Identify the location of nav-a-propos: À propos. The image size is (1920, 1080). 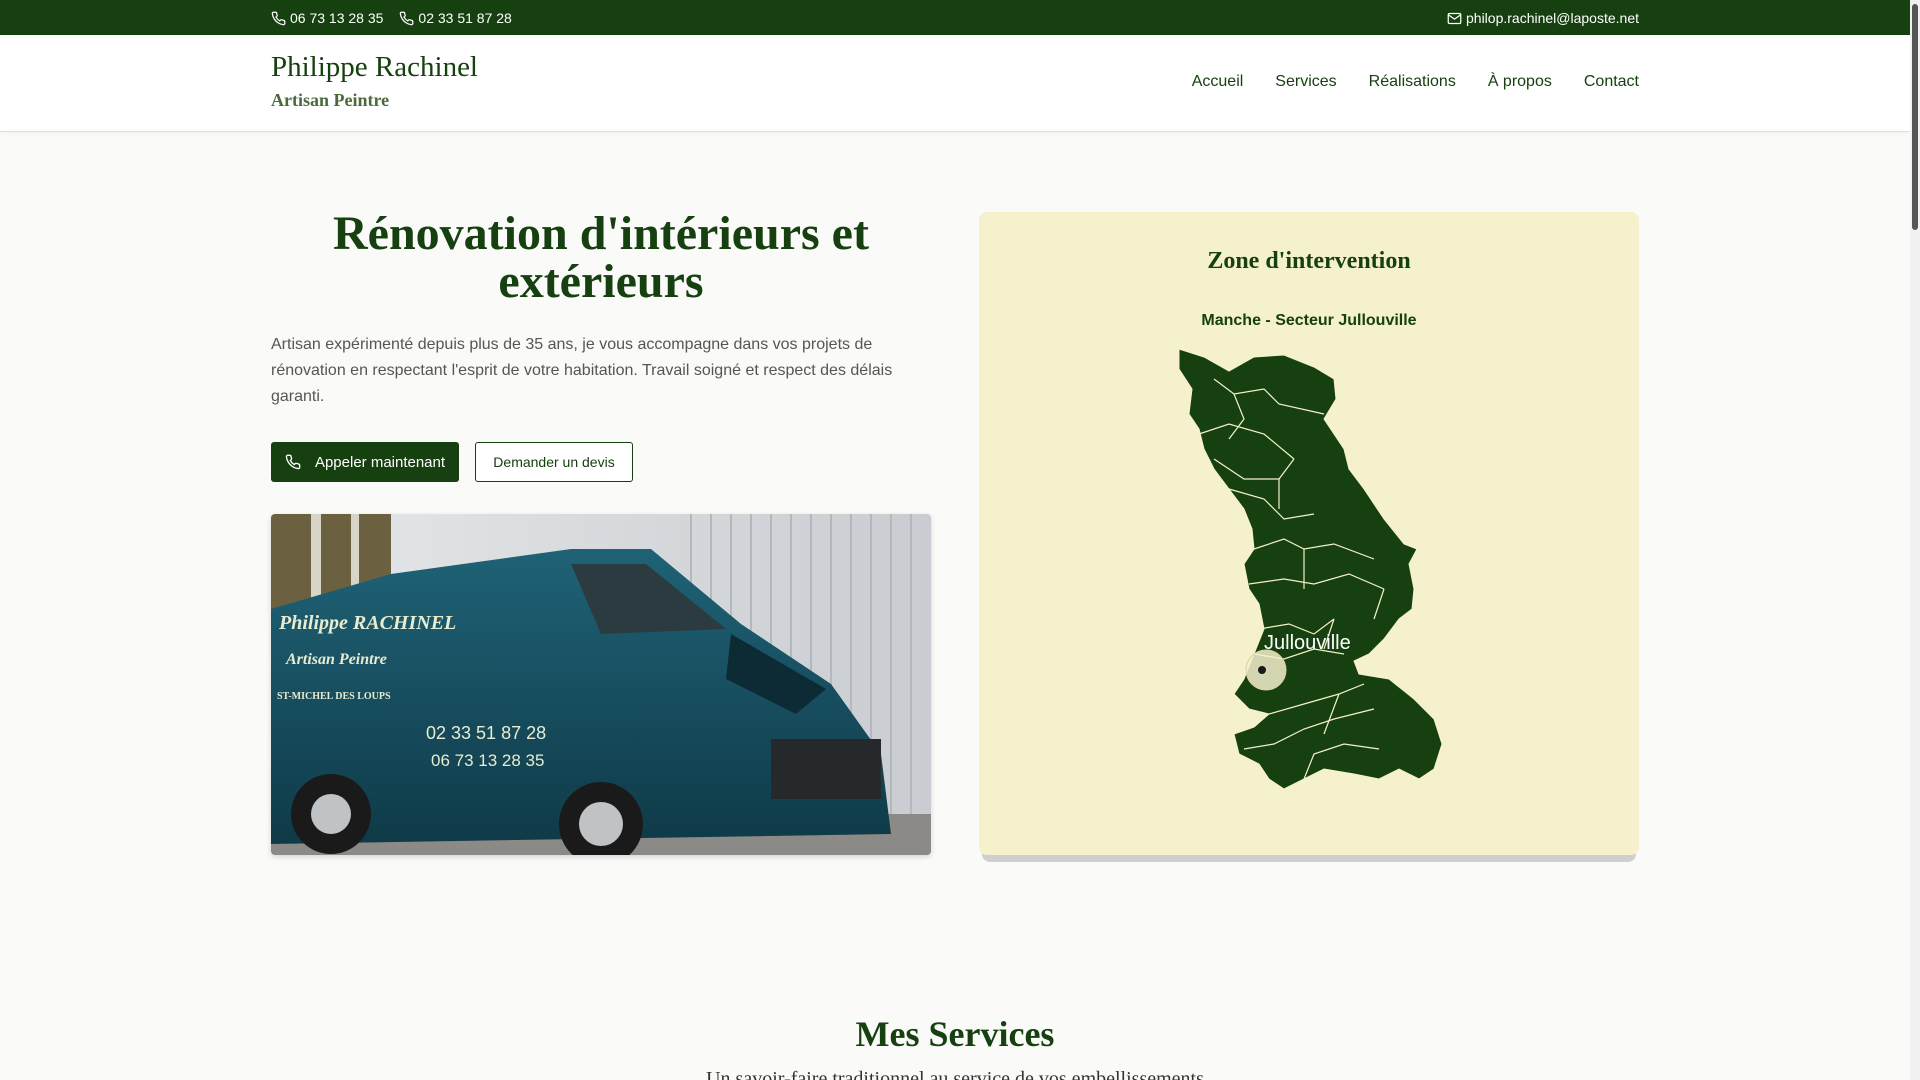
(1520, 82).